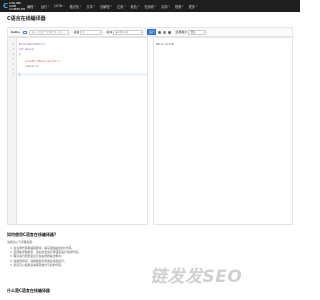 The width and height of the screenshot is (320, 300). What do you see at coordinates (13, 74) in the screenshot?
I see `line-number: 7` at bounding box center [13, 74].